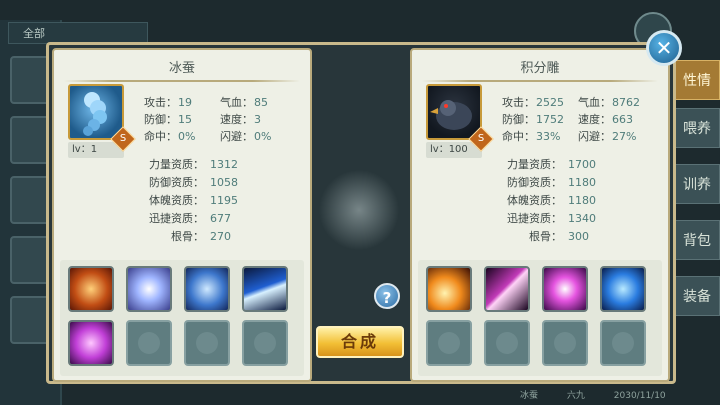  I want to click on aptitude-row: 根骨： 300, so click(581, 237).